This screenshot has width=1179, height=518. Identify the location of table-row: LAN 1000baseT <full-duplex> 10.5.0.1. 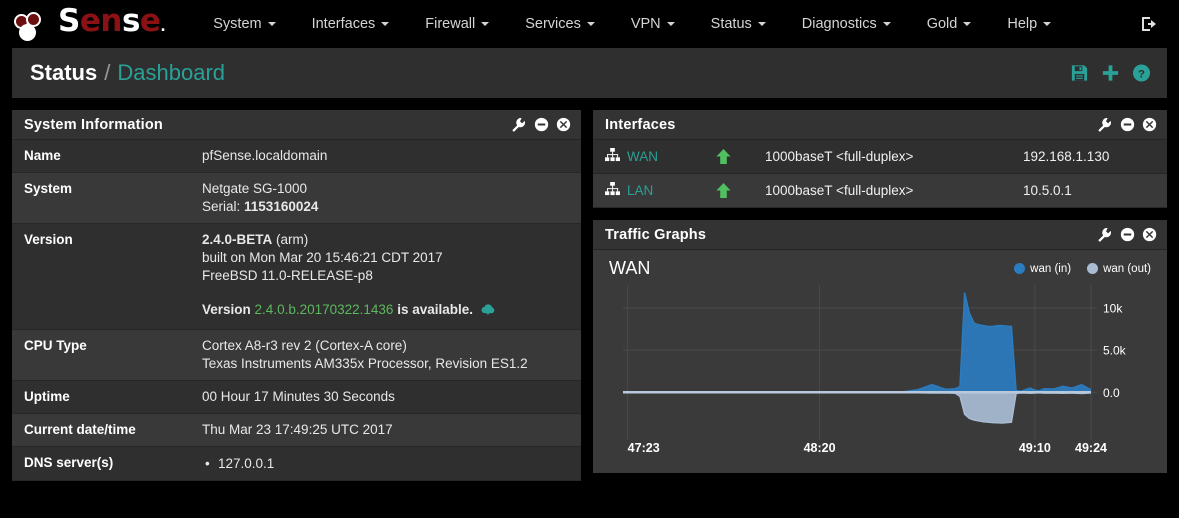
(880, 191).